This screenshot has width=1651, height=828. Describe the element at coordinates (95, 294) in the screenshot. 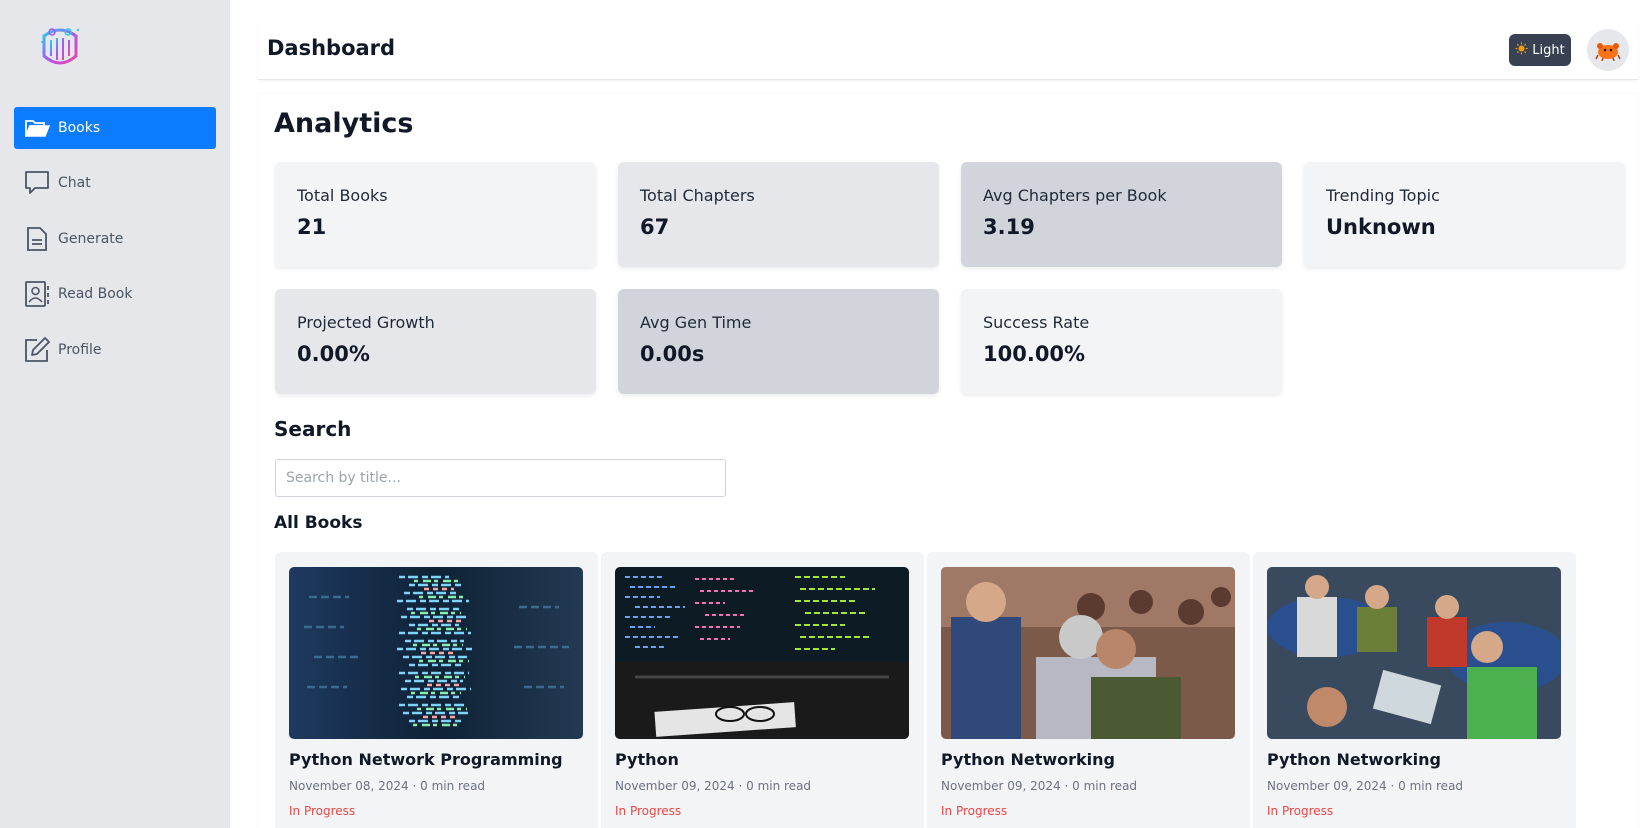

I see `sidebar-item-label: Read Book` at that location.